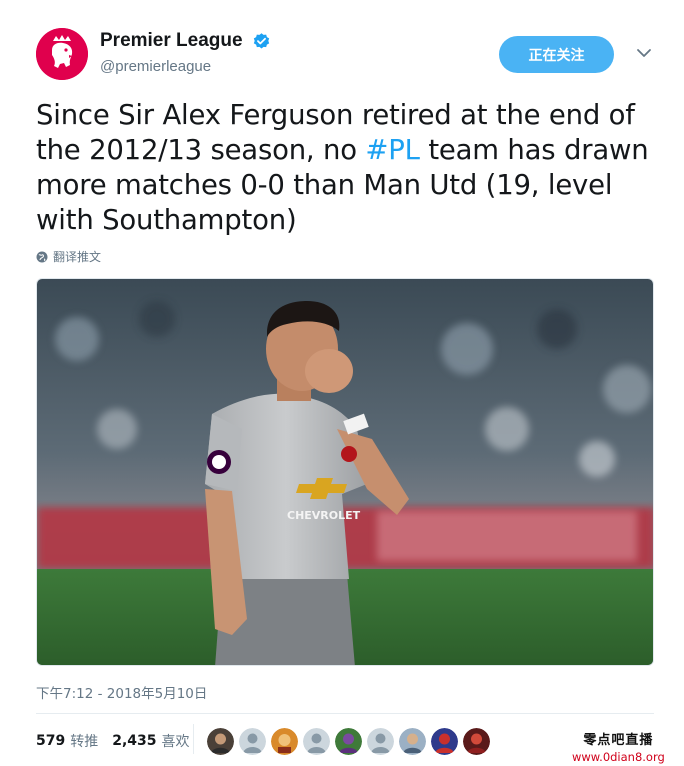 The width and height of the screenshot is (684, 766). I want to click on stats-separator, so click(193, 739).